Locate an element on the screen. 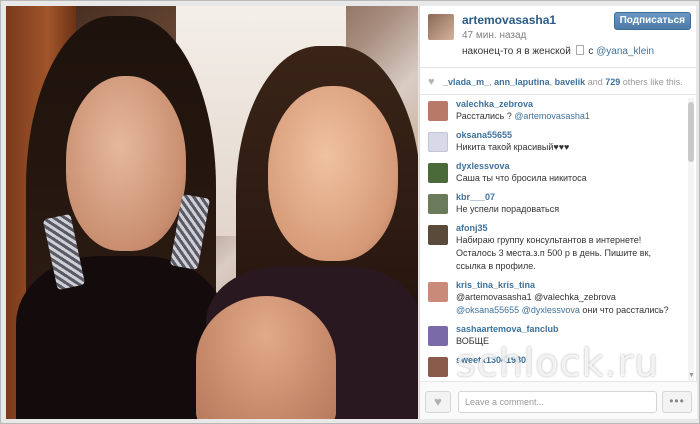 The height and width of the screenshot is (424, 700). comment-body: Саша ты что бросила никитоса is located at coordinates (521, 178).